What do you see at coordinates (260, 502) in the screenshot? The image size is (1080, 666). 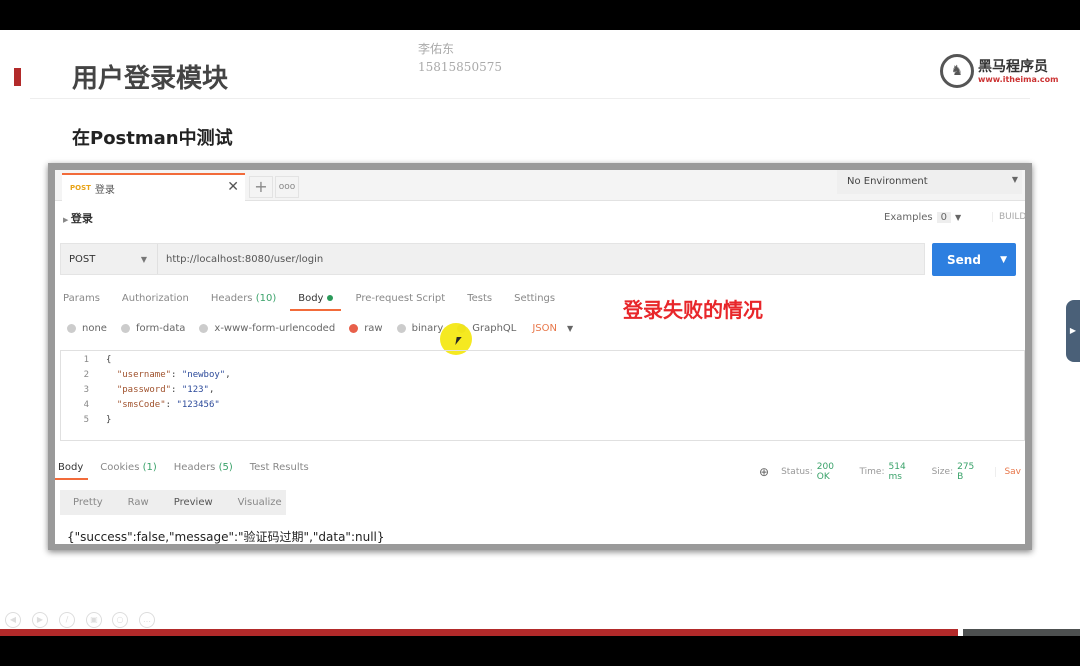 I see `view-visualize: Visualize` at bounding box center [260, 502].